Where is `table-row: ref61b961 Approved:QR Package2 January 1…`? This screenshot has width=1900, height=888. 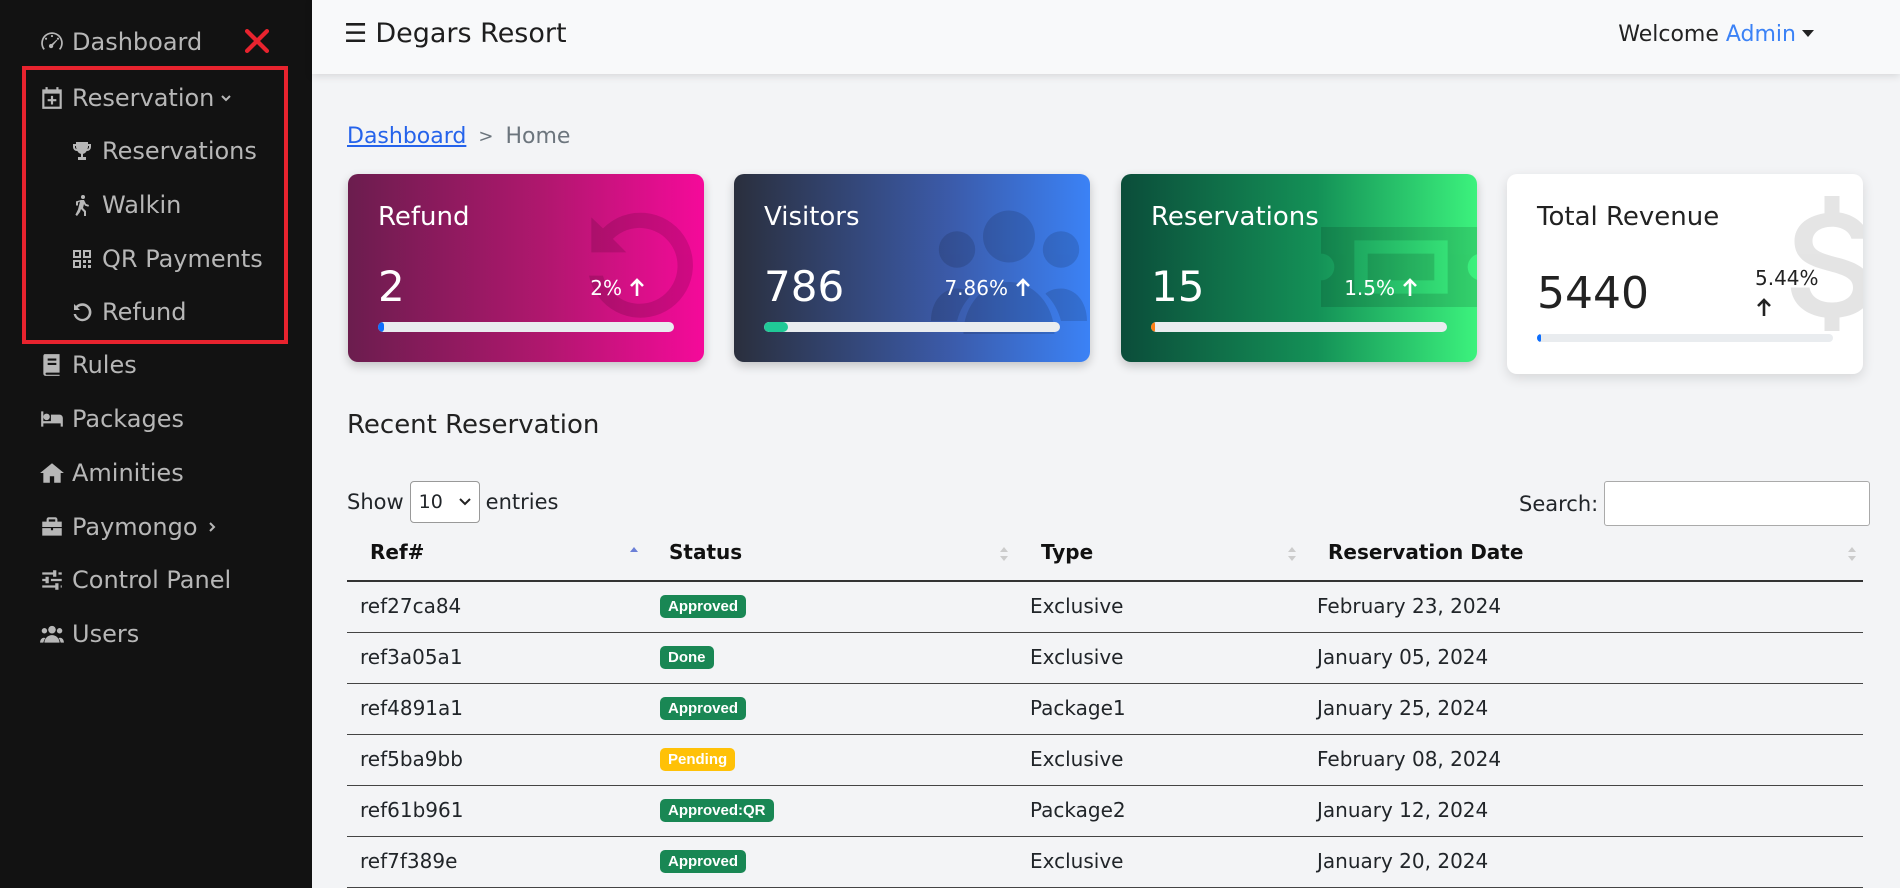 table-row: ref61b961 Approved:QR Package2 January 1… is located at coordinates (1105, 811).